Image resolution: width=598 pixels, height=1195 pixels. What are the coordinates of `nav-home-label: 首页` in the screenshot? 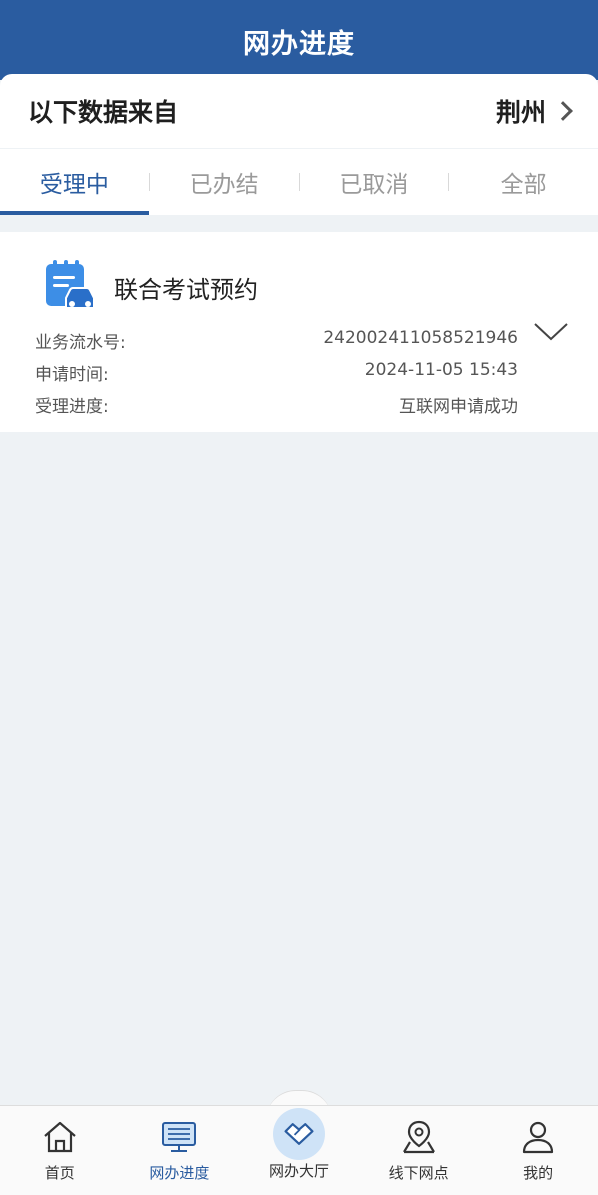 It's located at (59, 1173).